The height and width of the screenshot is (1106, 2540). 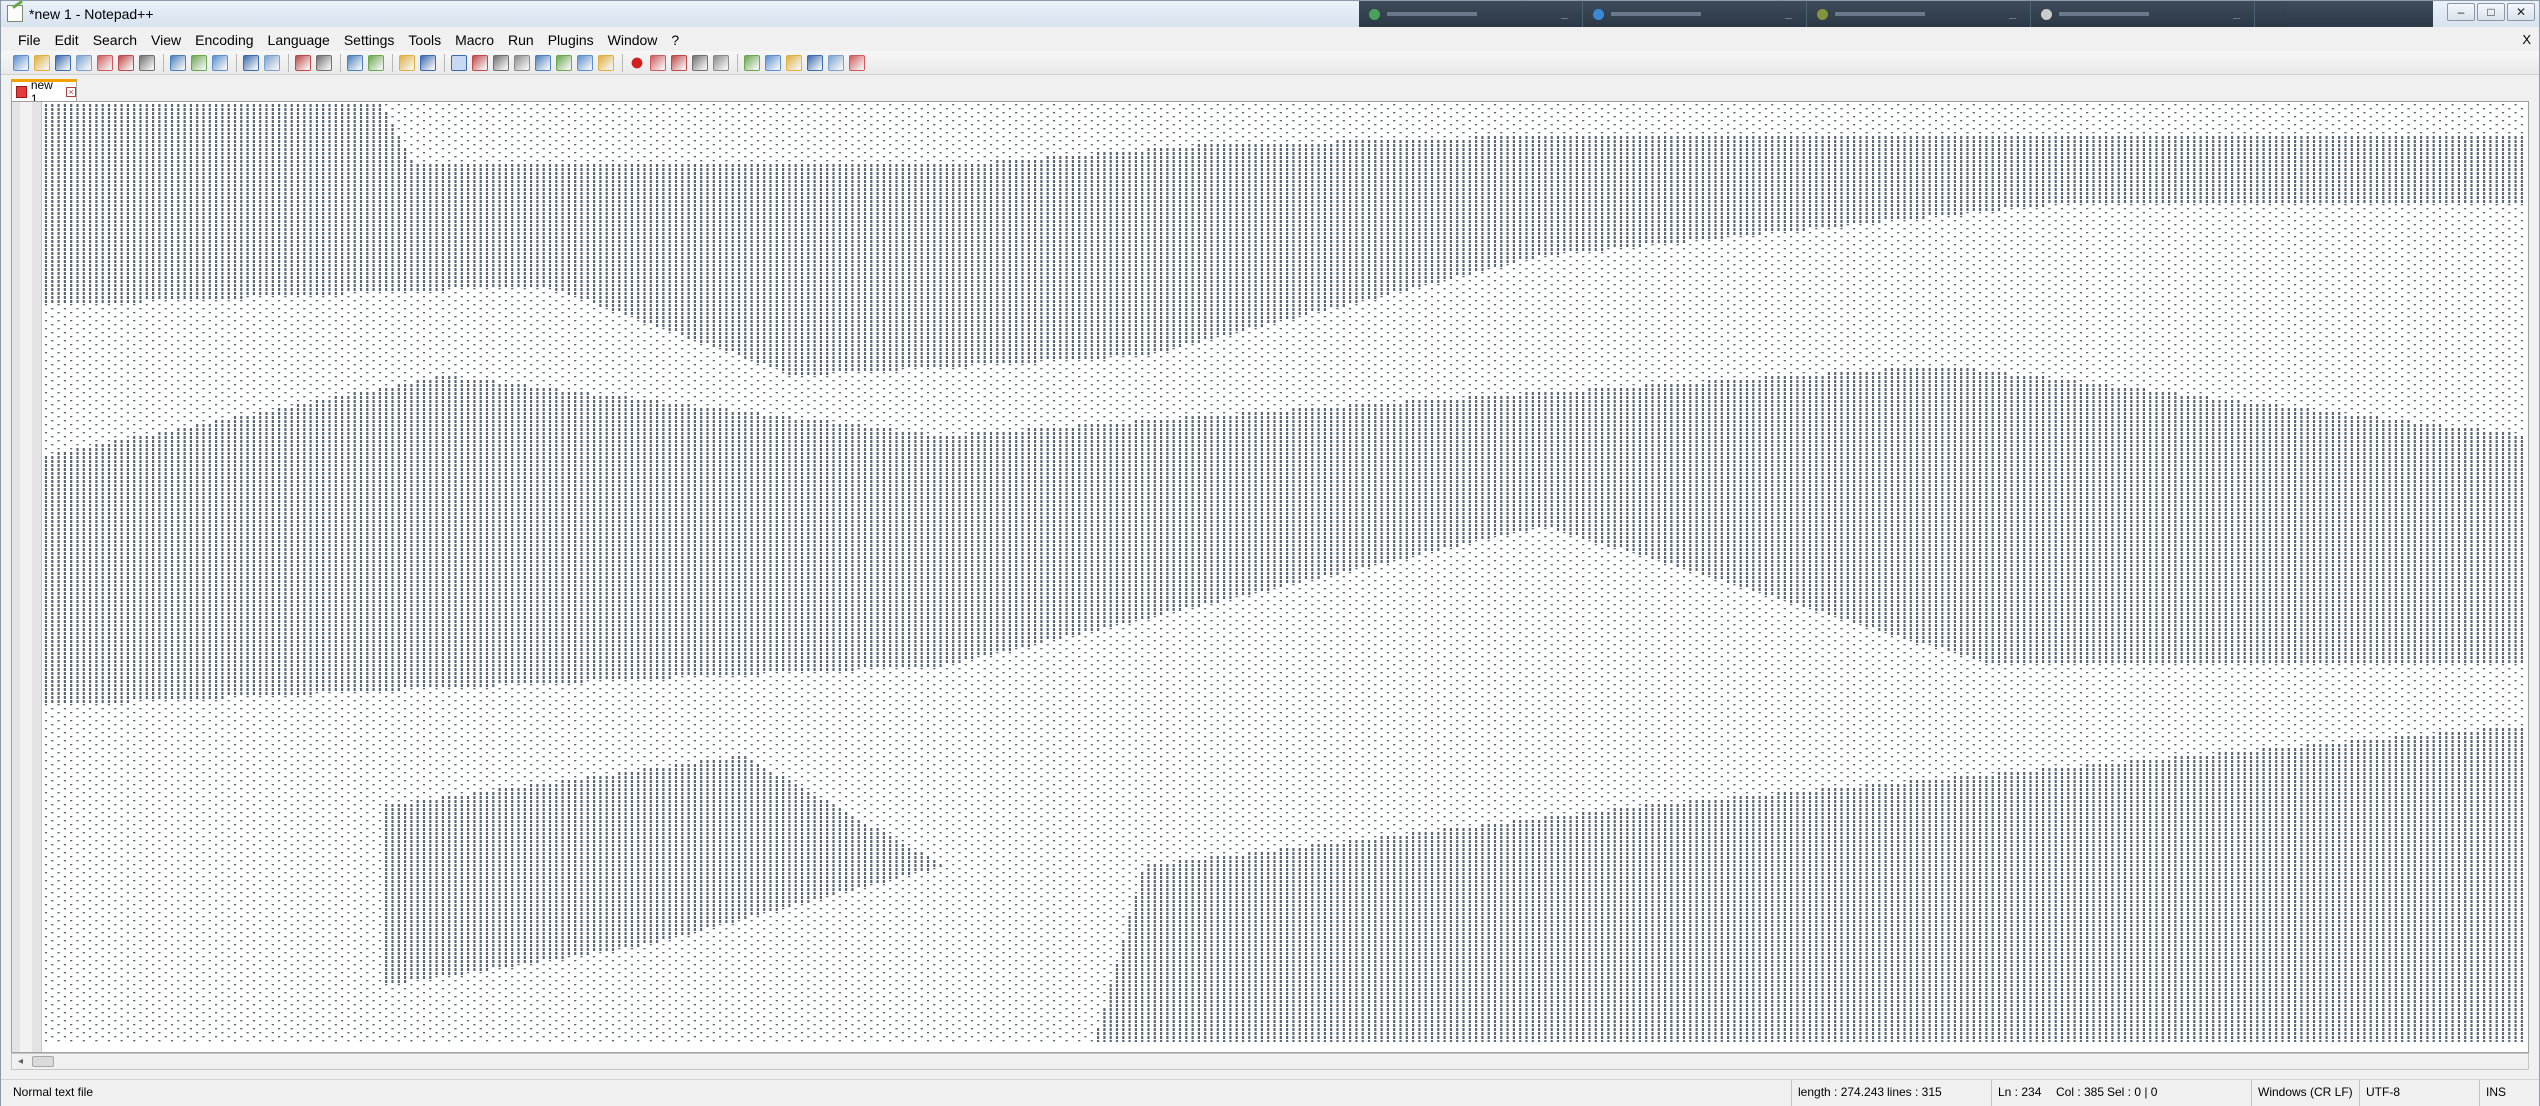 I want to click on record-macro-icon, so click(x=637, y=62).